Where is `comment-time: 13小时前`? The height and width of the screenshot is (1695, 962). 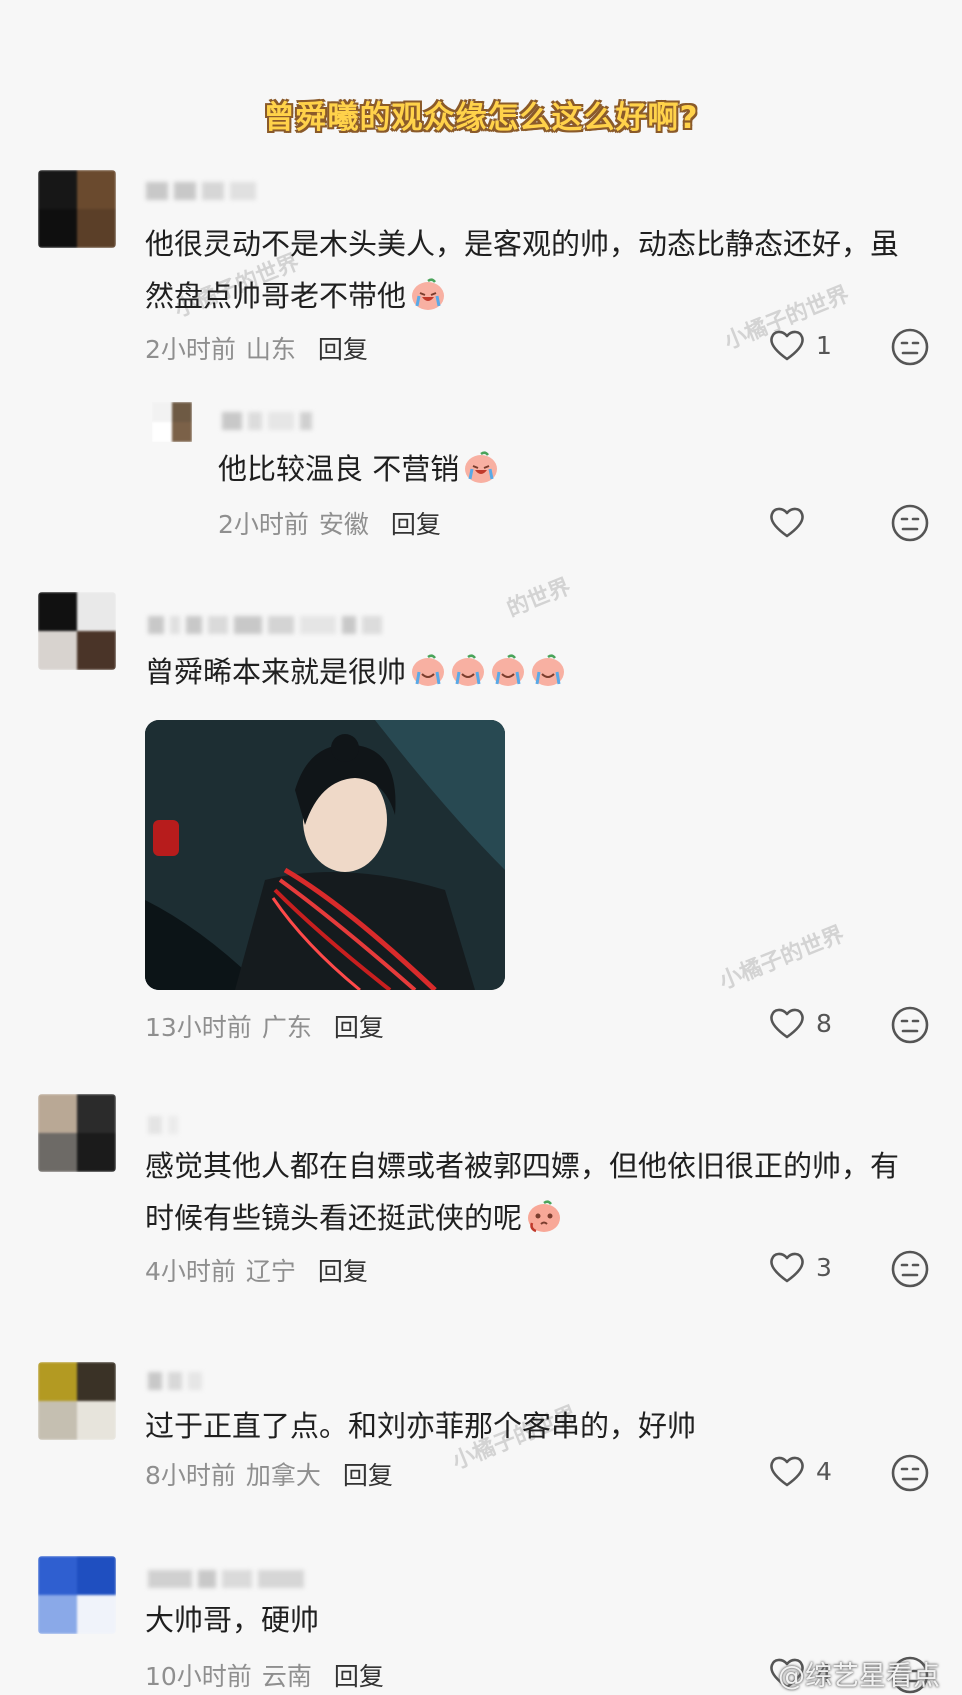
comment-time: 13小时前 is located at coordinates (198, 1027).